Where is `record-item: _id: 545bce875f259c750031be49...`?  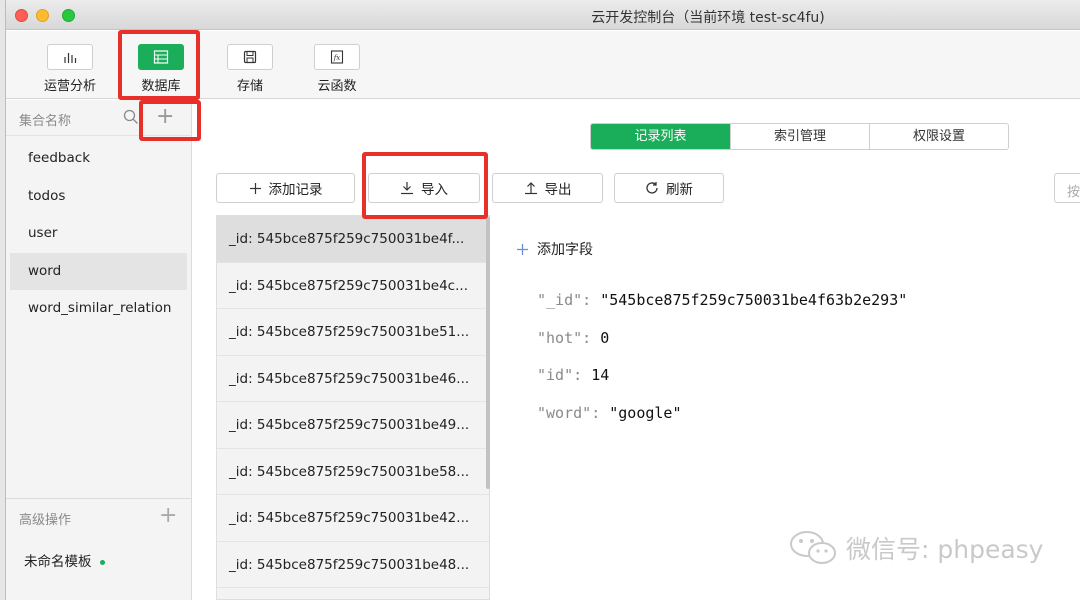
record-item: _id: 545bce875f259c750031be49... is located at coordinates (353, 425).